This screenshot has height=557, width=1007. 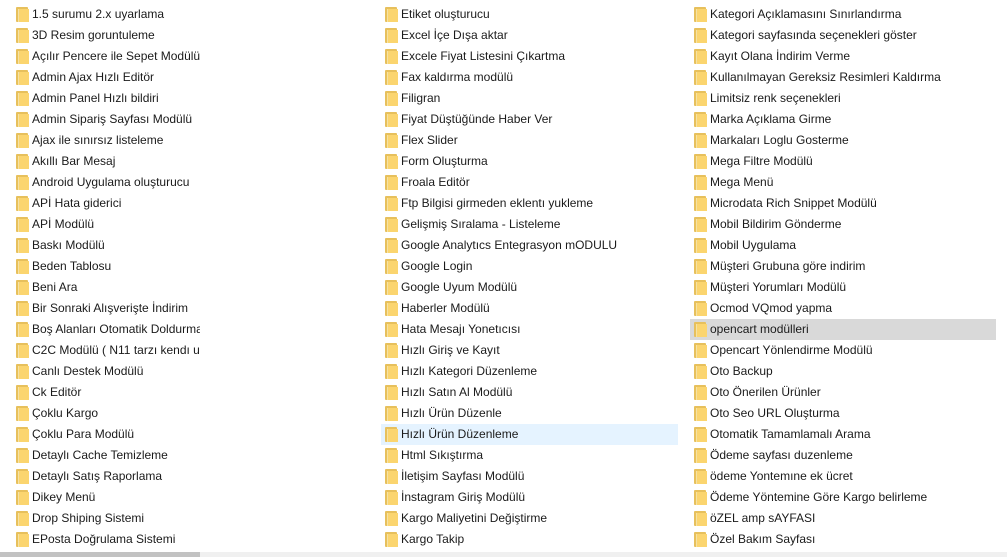 What do you see at coordinates (529, 455) in the screenshot?
I see `folder-item: Html Sıkıştırma` at bounding box center [529, 455].